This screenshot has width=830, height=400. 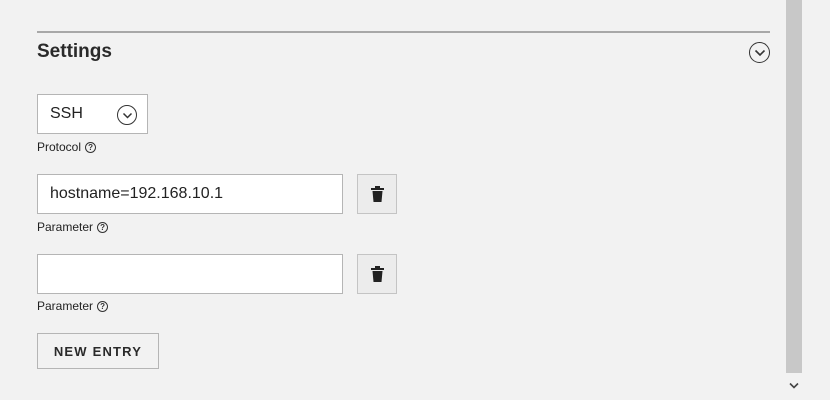 What do you see at coordinates (92, 114) in the screenshot?
I see `protocol-select: SSH` at bounding box center [92, 114].